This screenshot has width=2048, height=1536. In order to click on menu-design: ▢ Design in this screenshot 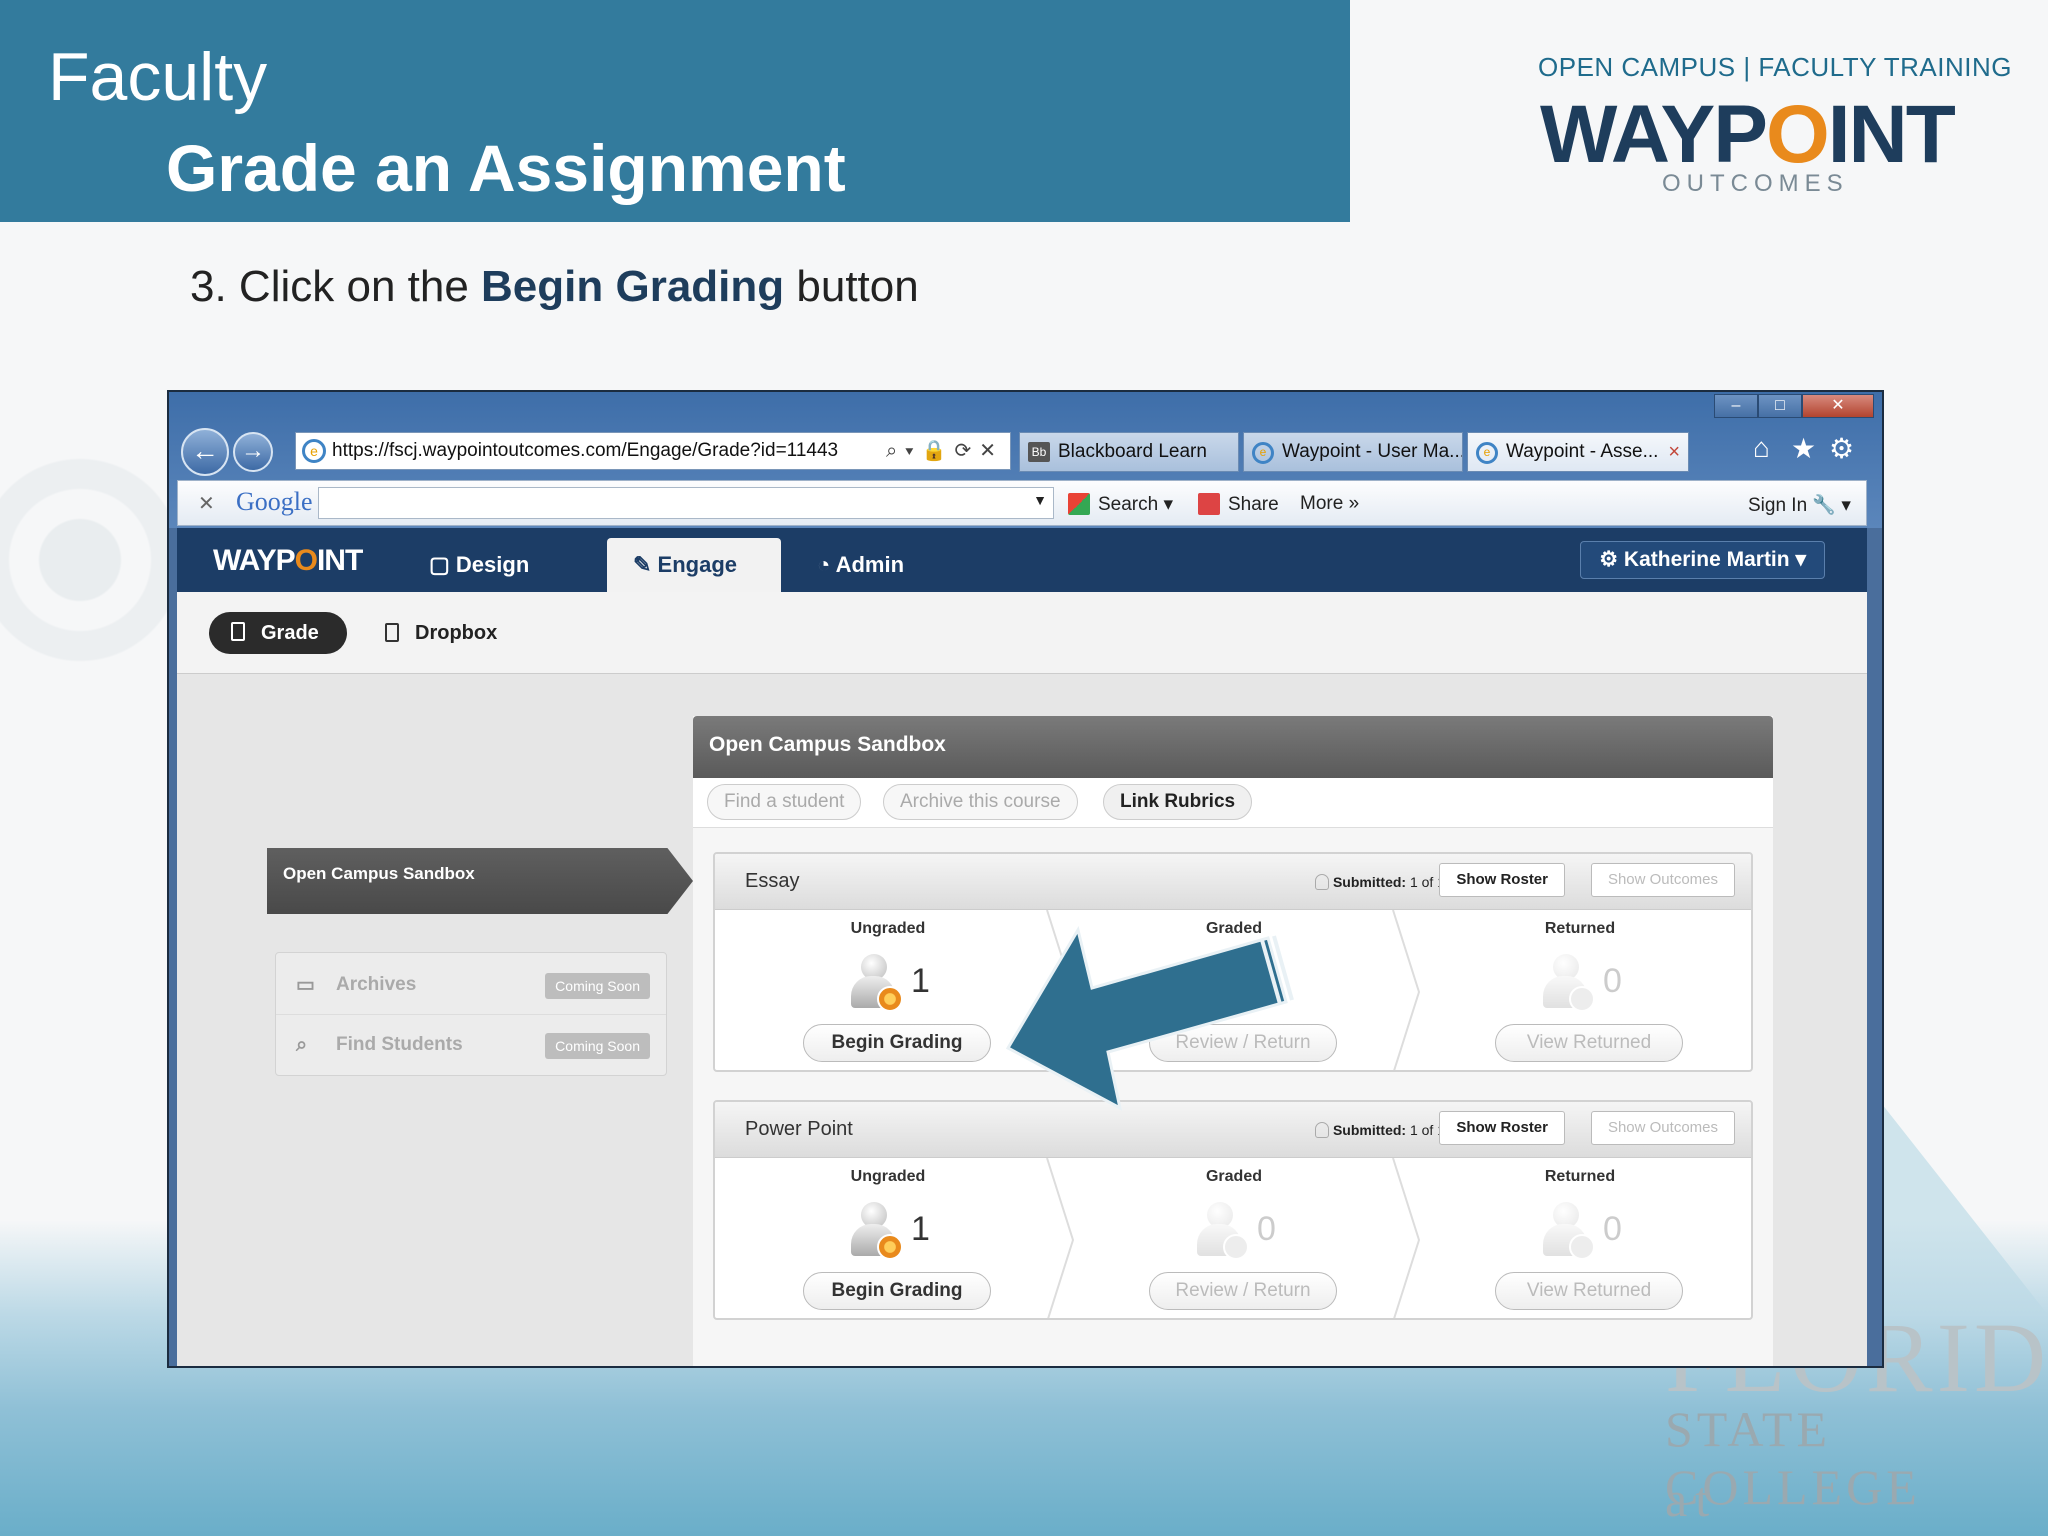, I will do `click(479, 565)`.